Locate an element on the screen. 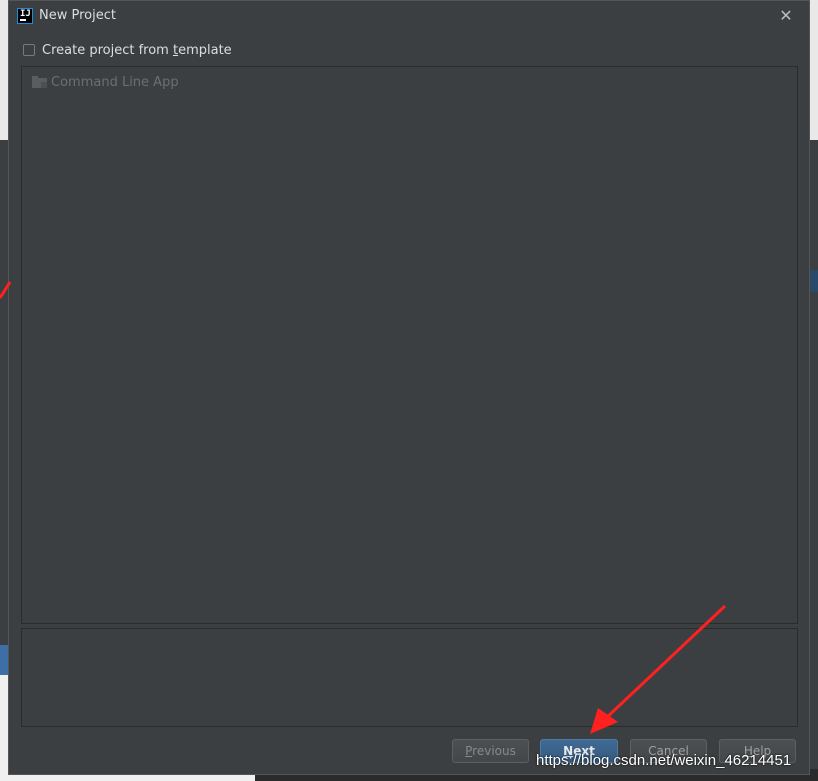 The image size is (818, 781). background-ide-right-selection is located at coordinates (814, 281).